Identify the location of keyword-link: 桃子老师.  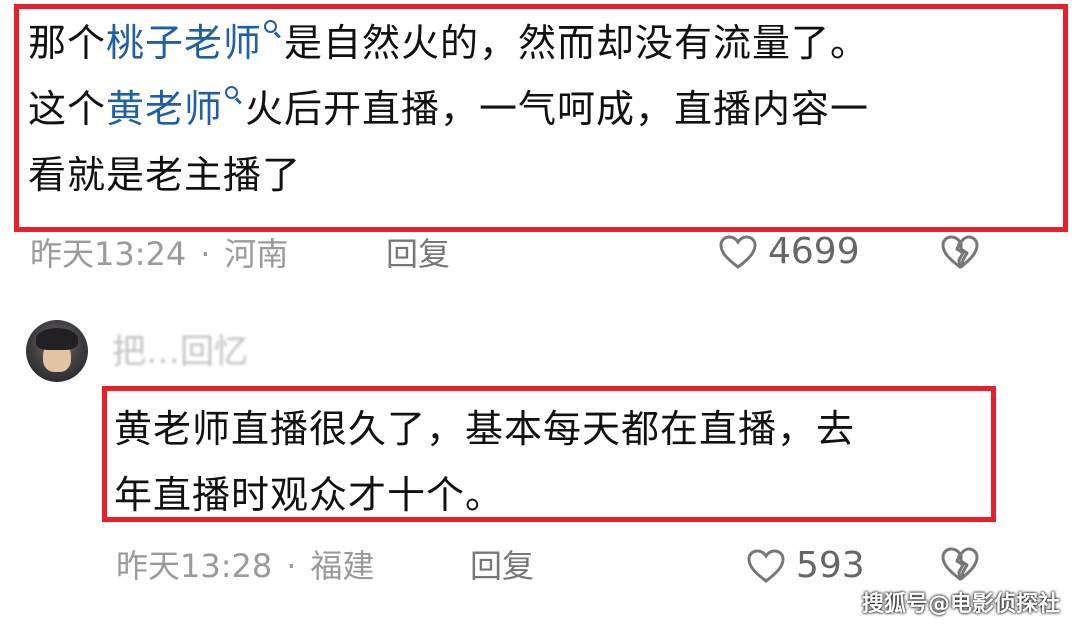
(184, 43).